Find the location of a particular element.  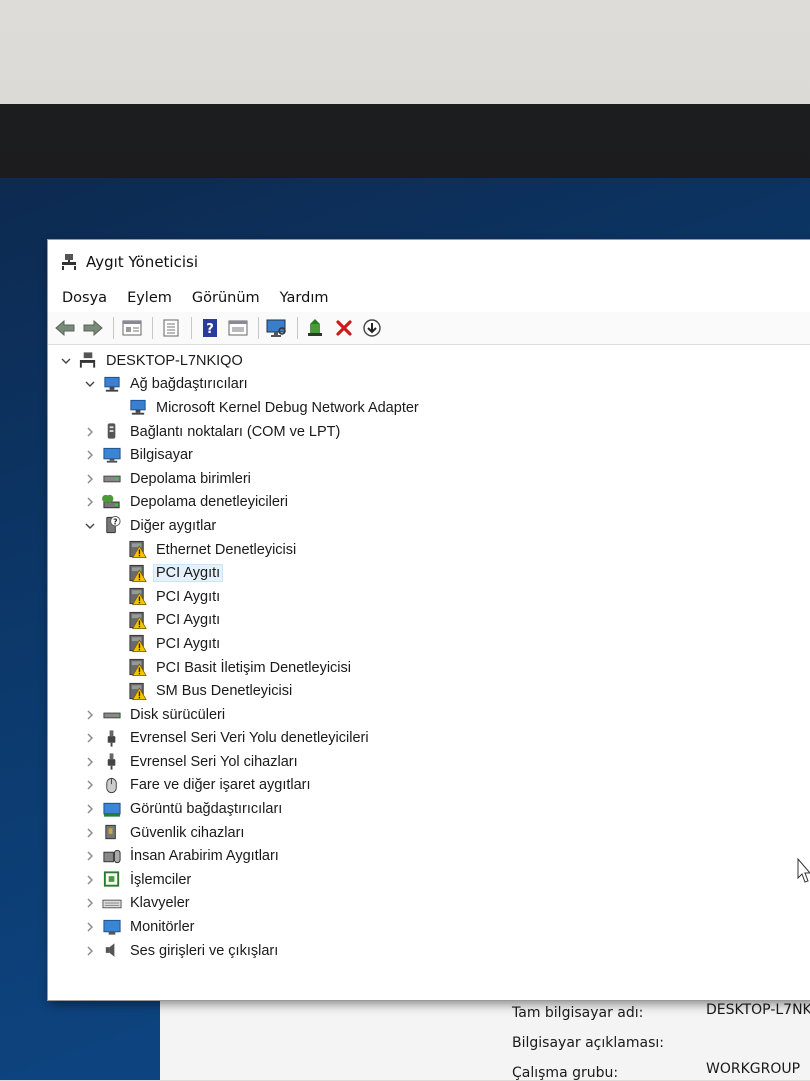

tree-node-label: Ethernet Denetleyicisi is located at coordinates (226, 549).